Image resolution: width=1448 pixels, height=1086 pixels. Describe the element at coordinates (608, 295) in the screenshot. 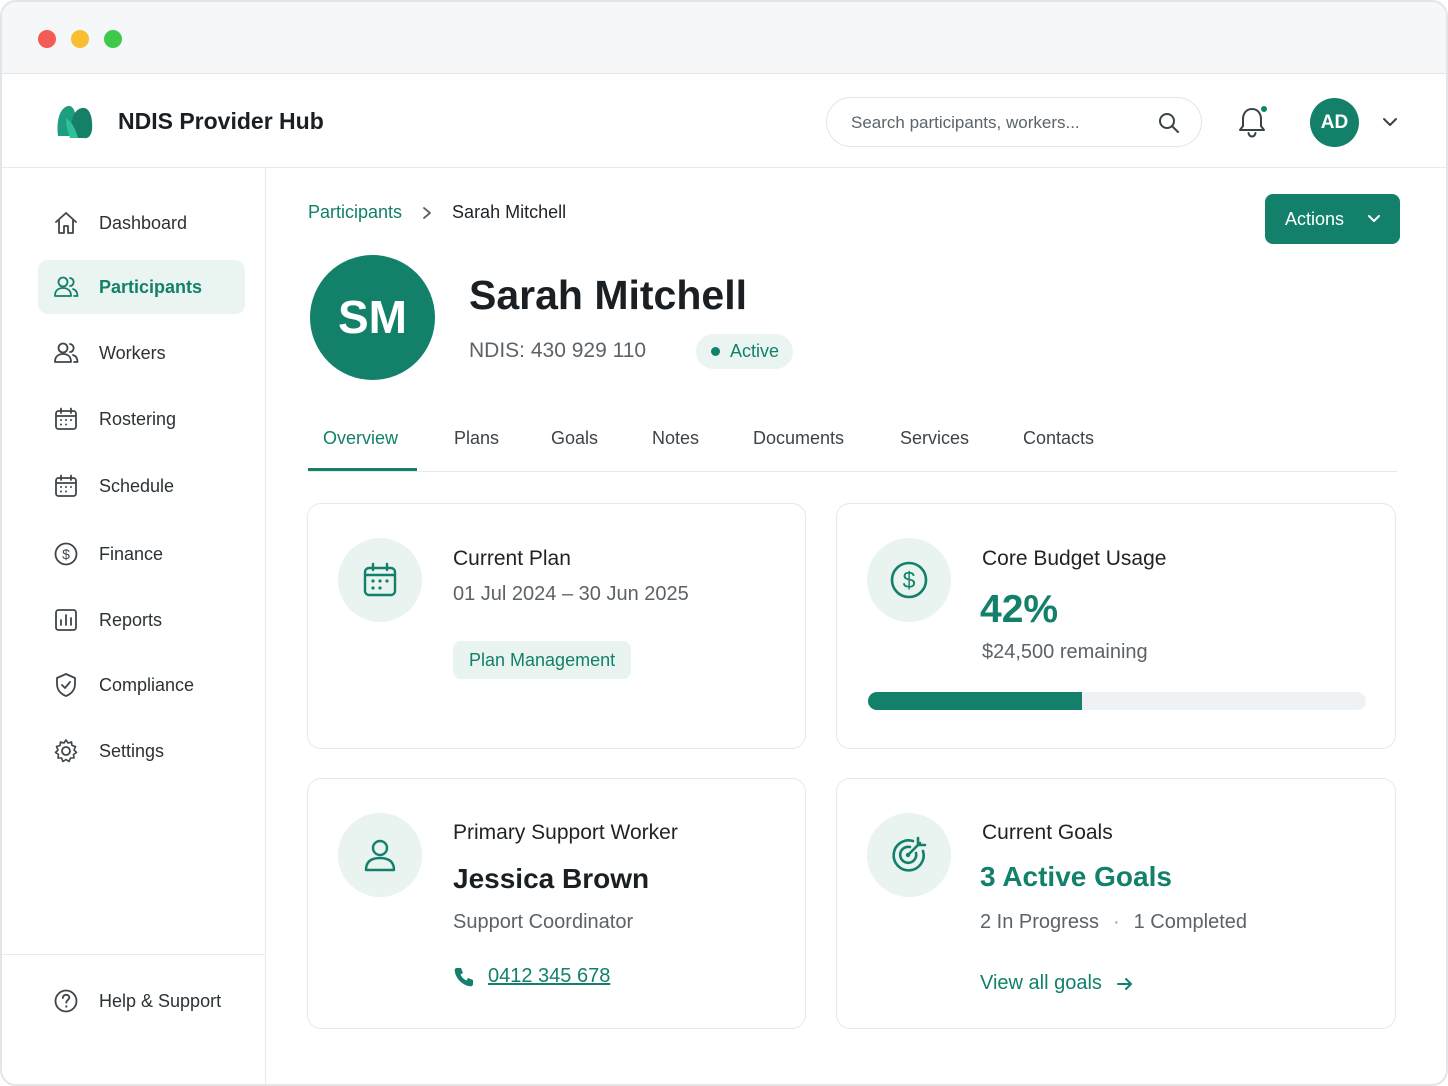

I see `page-title: Sarah Mitchell` at that location.